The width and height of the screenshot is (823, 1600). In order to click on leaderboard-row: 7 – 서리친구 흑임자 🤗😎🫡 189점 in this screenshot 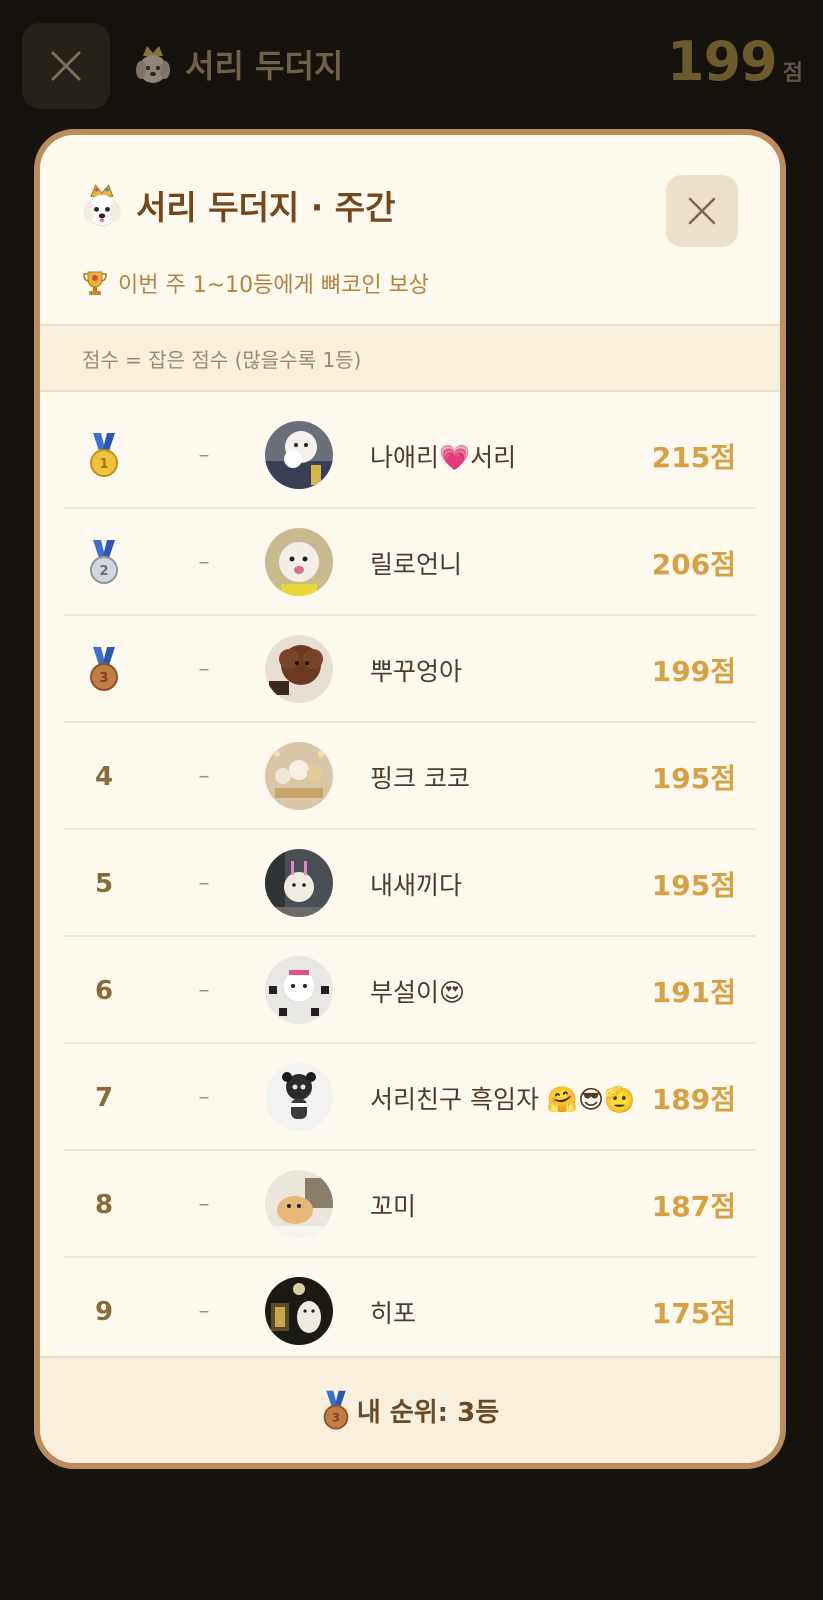, I will do `click(410, 1097)`.